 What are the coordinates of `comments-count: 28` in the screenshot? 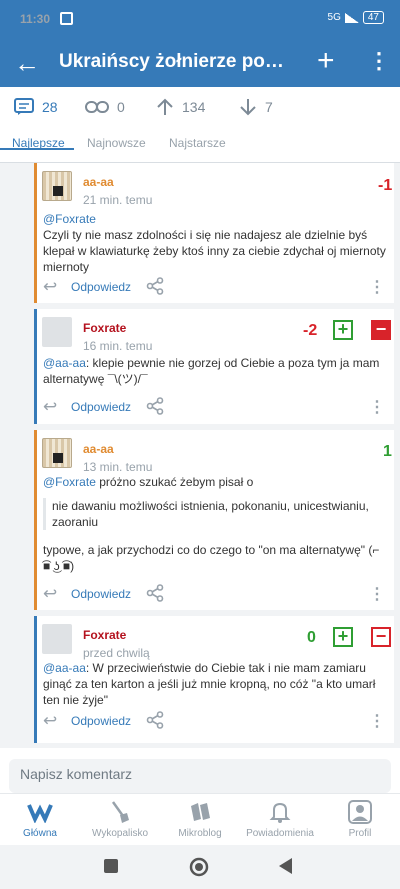 It's located at (50, 107).